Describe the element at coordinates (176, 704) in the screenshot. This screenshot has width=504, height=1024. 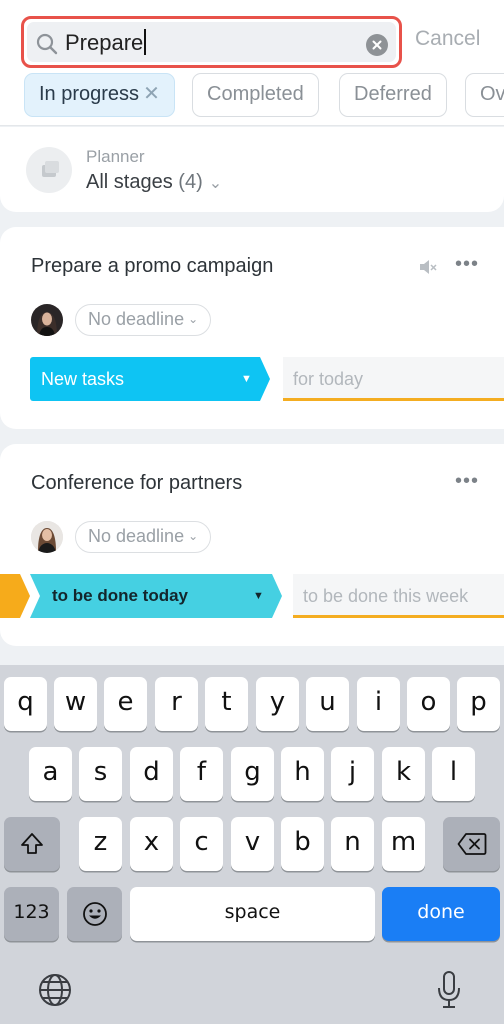
I see `key-r: r` at that location.